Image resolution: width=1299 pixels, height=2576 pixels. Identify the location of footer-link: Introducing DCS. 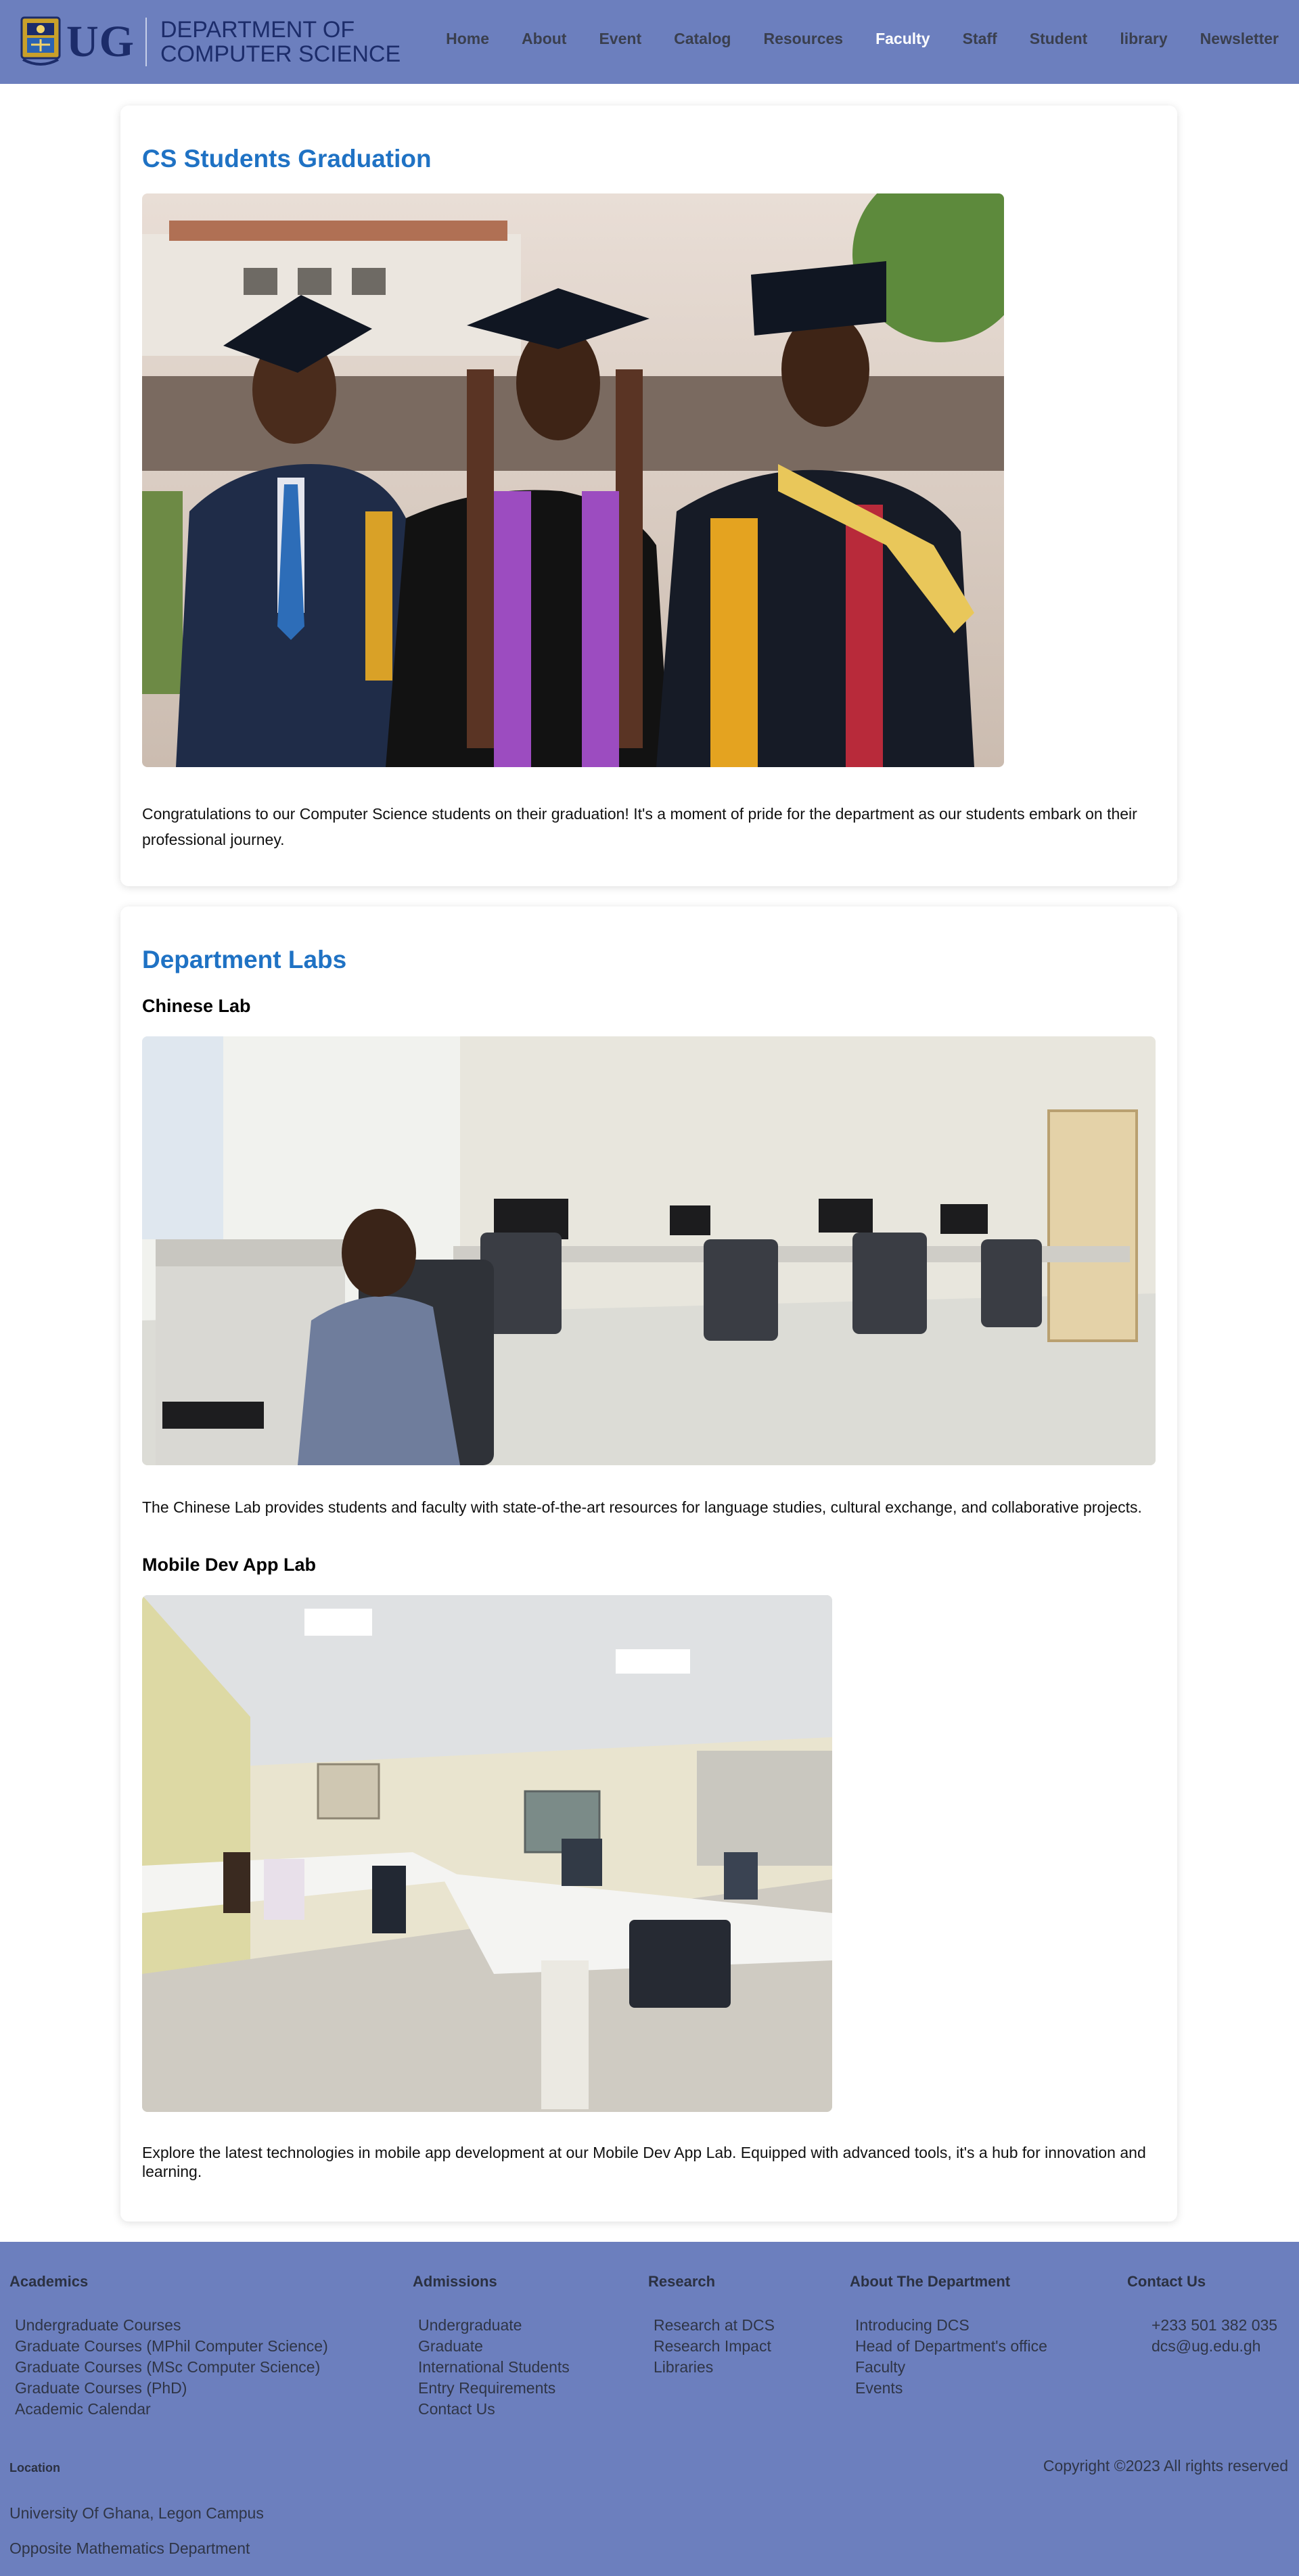
(951, 2325).